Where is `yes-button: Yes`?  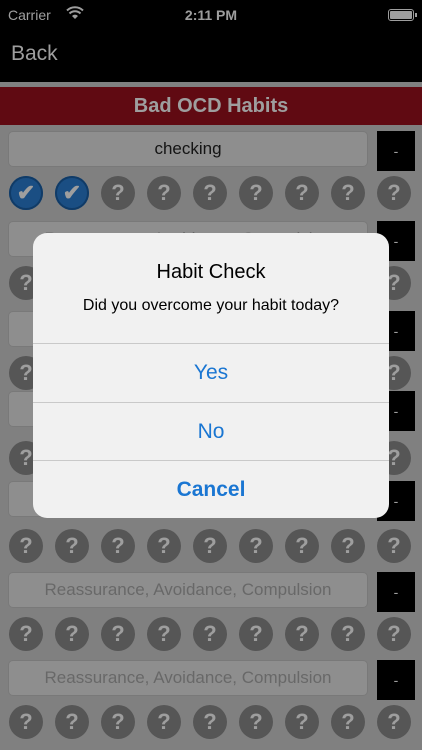 yes-button: Yes is located at coordinates (211, 373).